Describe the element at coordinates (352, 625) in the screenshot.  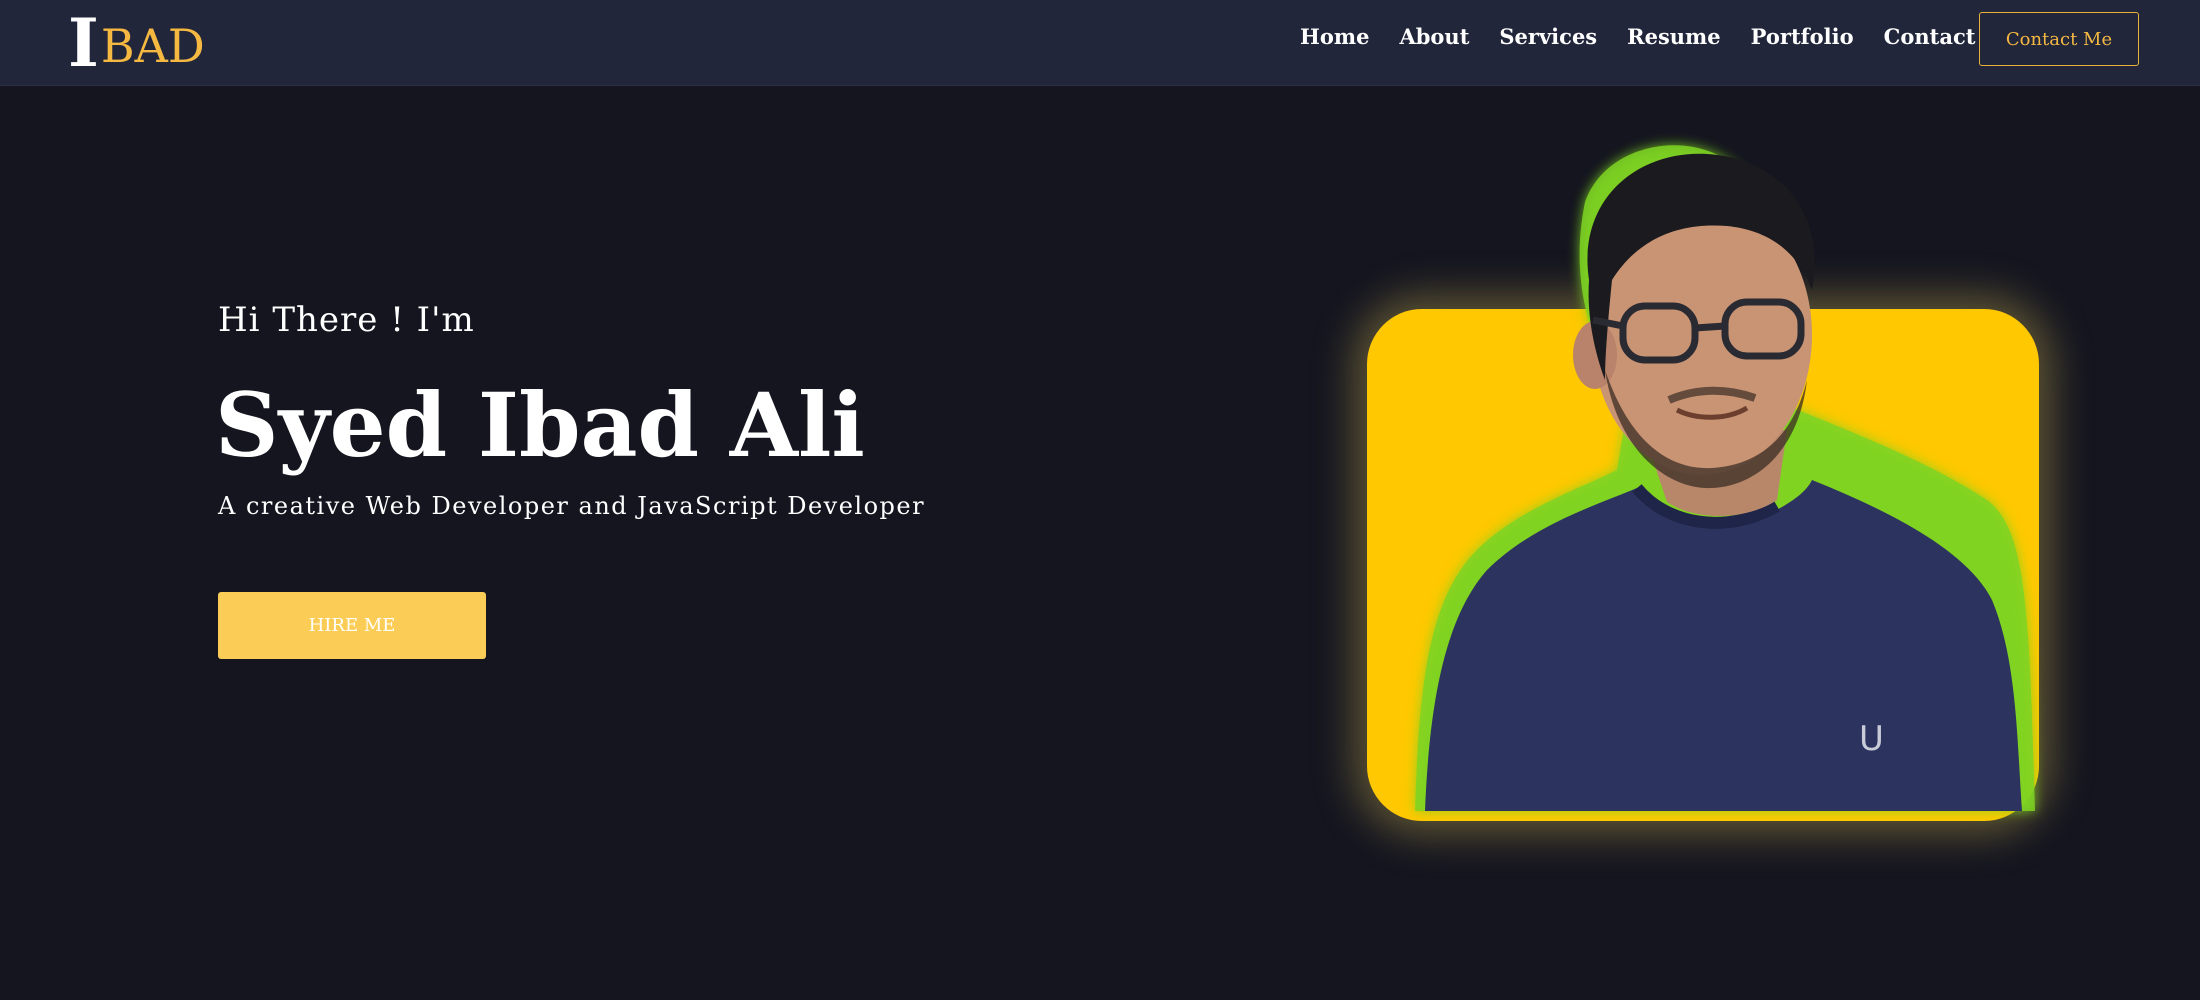
I see `hire-me-button: HIRE ME` at that location.